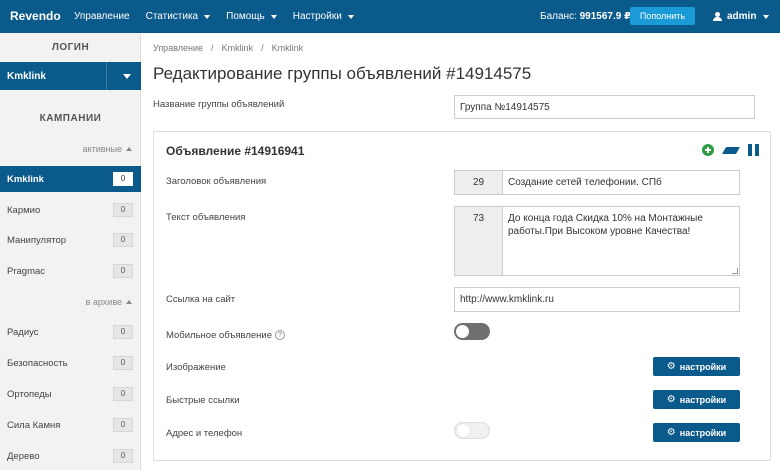 This screenshot has height=470, width=780. What do you see at coordinates (107, 149) in the screenshot?
I see `active-group-toggle: активные` at bounding box center [107, 149].